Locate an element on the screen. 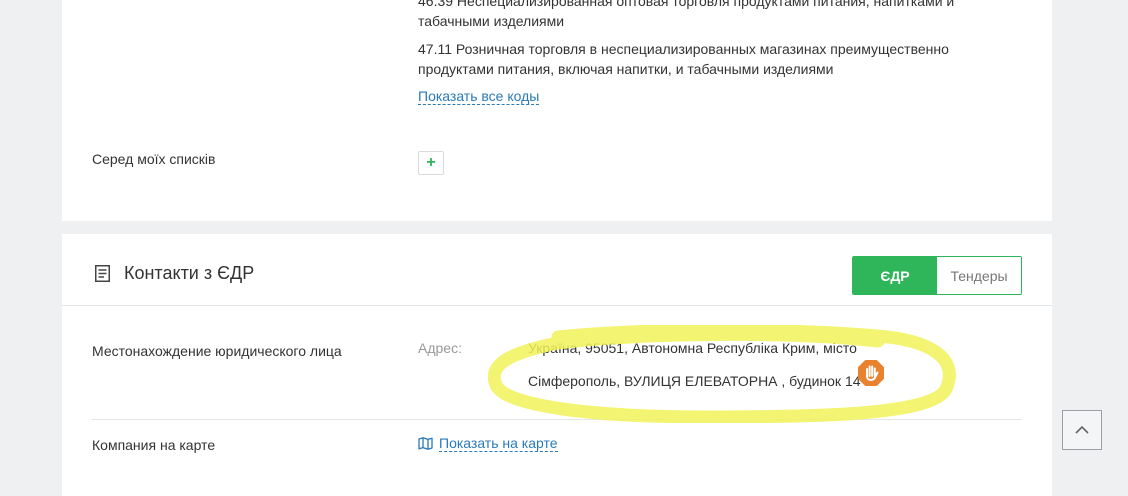 The image size is (1128, 496). map-icon is located at coordinates (425, 443).